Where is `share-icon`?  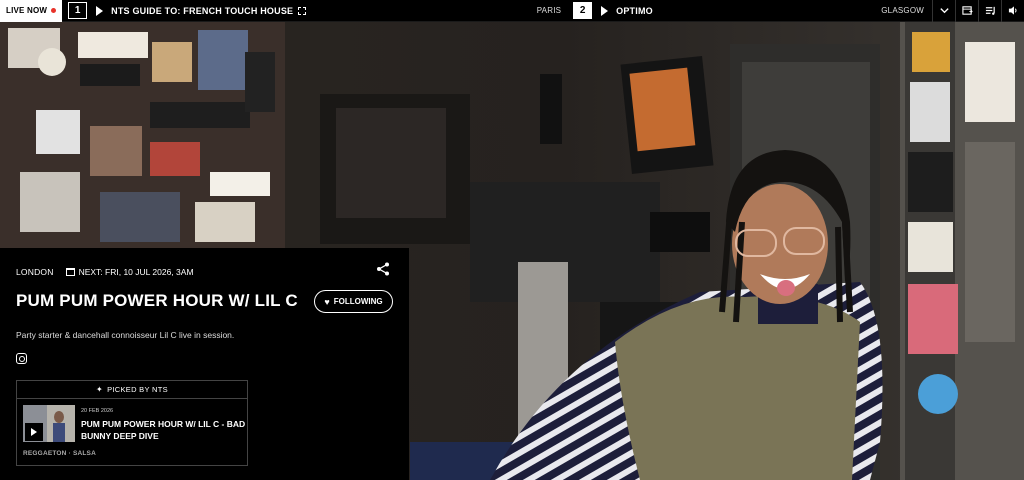 share-icon is located at coordinates (383, 269).